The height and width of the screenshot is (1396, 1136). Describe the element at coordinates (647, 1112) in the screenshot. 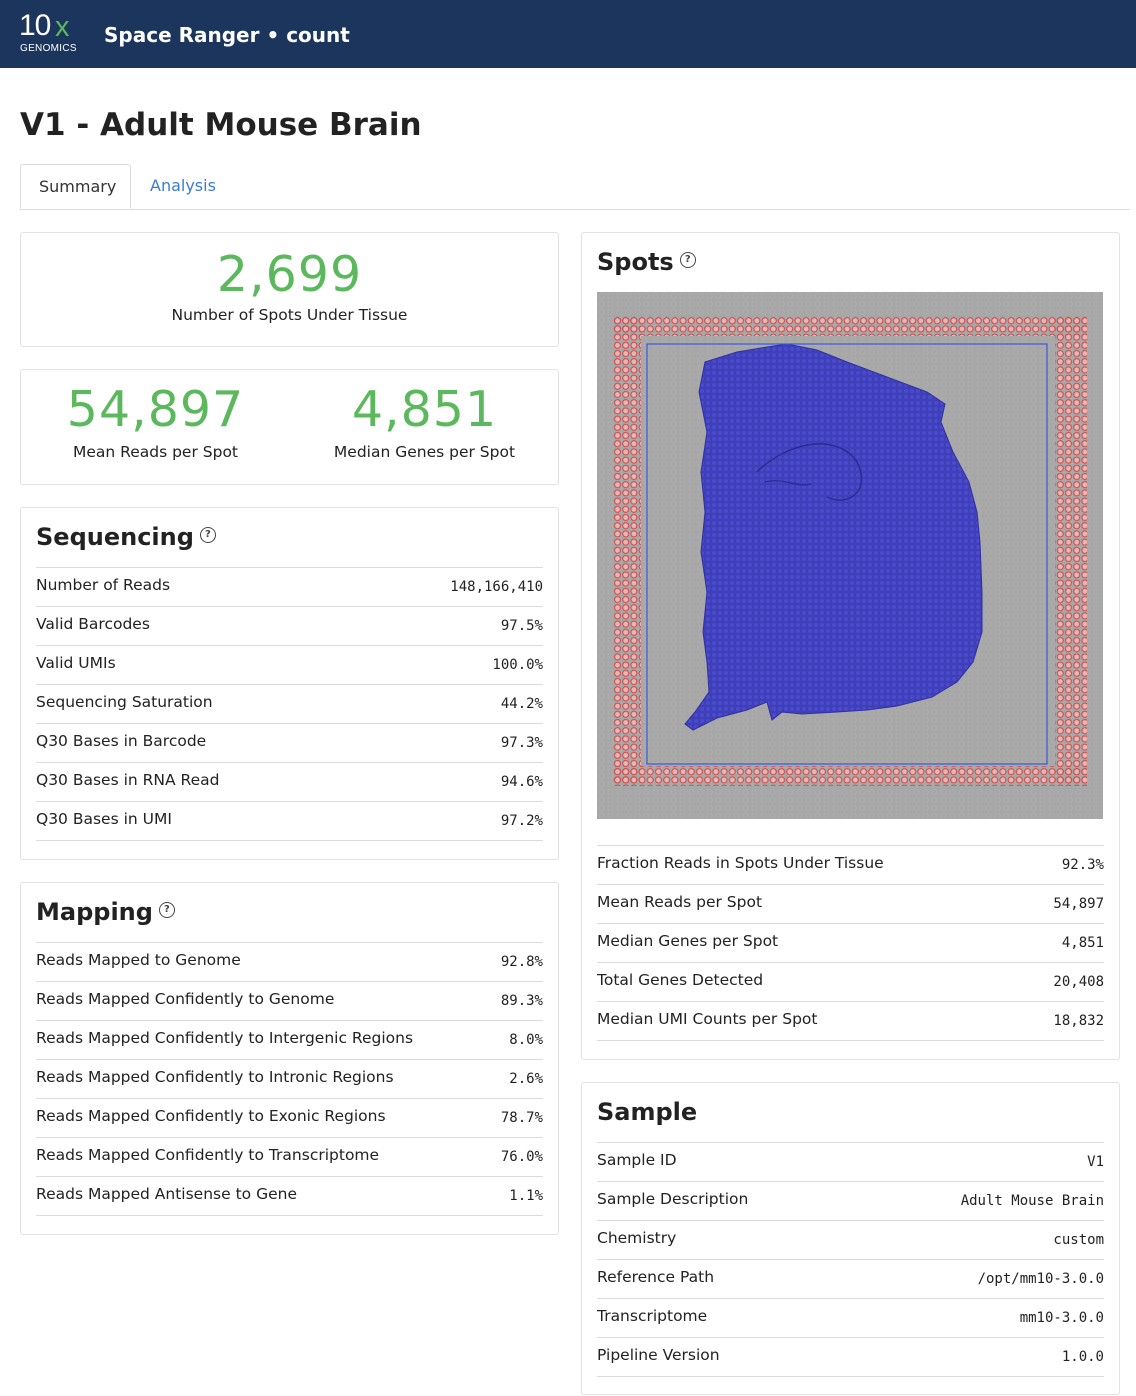

I see `sample-title: Sample` at that location.